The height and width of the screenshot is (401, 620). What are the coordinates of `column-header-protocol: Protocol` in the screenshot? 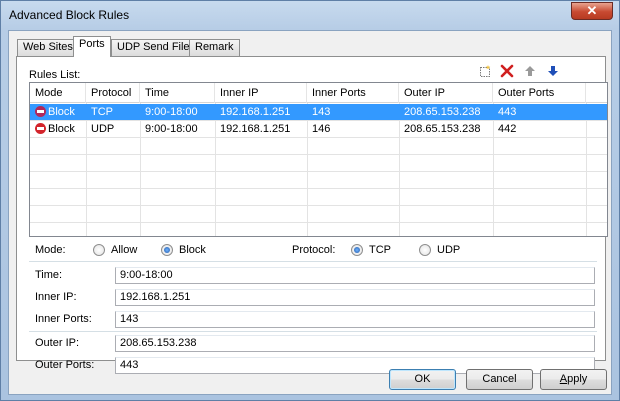 It's located at (113, 93).